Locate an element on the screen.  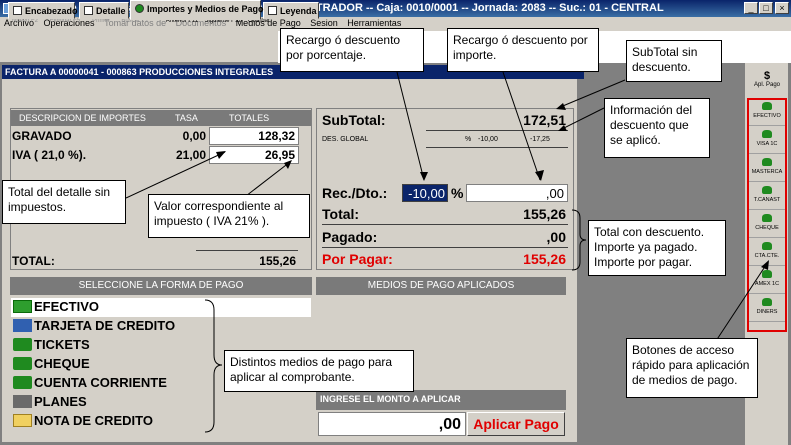
col-tasa: TASA is located at coordinates (186, 118).